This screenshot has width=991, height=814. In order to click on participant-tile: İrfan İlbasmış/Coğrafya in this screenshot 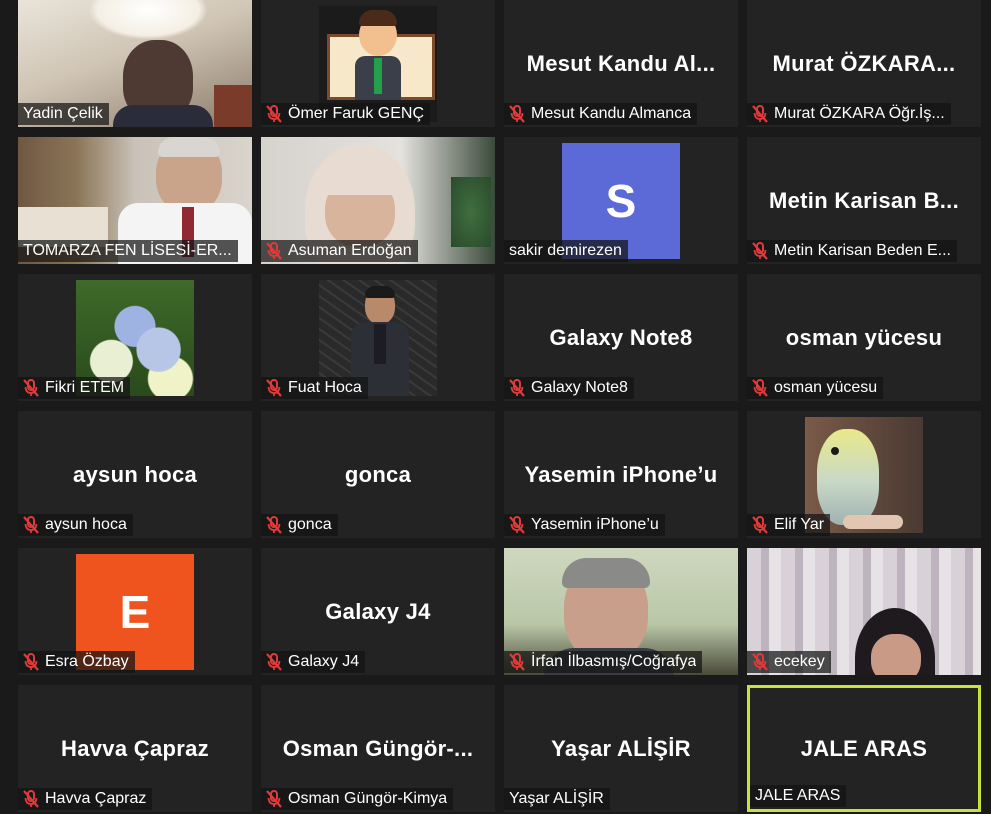, I will do `click(621, 611)`.